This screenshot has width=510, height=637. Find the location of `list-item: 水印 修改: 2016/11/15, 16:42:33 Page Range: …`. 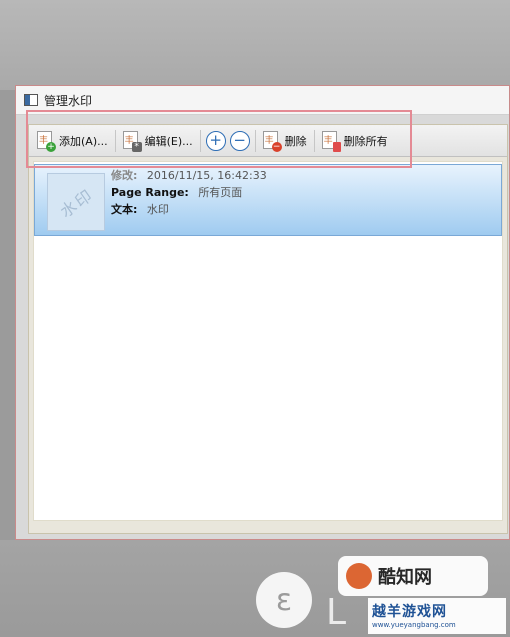

list-item: 水印 修改: 2016/11/15, 16:42:33 Page Range: … is located at coordinates (268, 200).